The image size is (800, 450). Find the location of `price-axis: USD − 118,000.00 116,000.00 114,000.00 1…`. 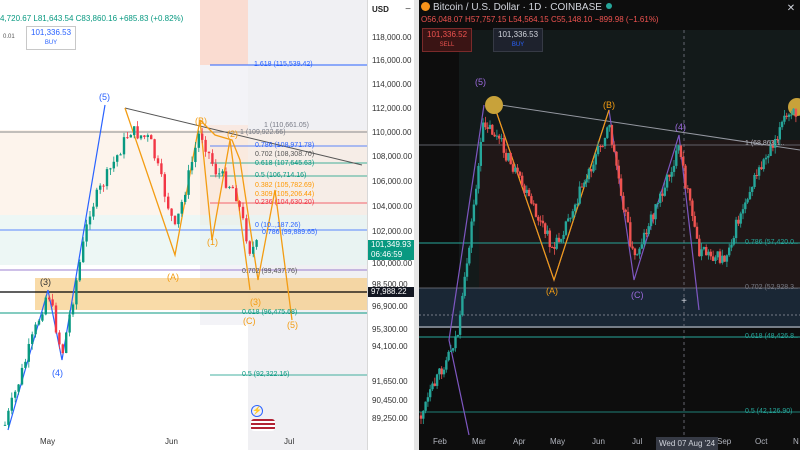

price-axis: USD − 118,000.00 116,000.00 114,000.00 1… is located at coordinates (390, 225).